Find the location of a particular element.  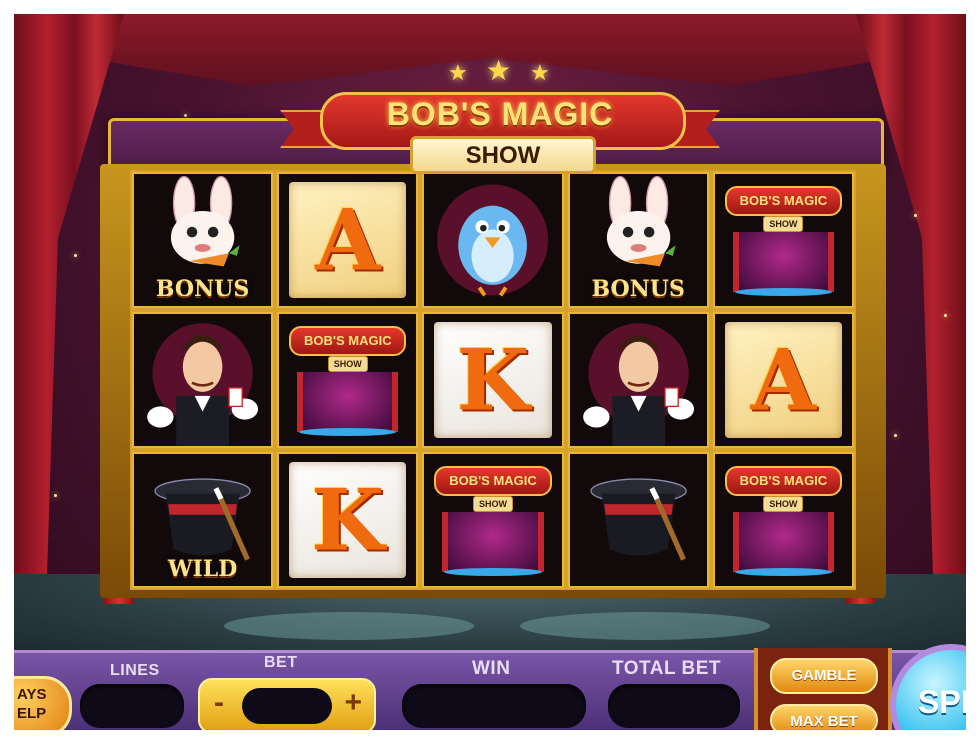

top-hat-icon is located at coordinates (638, 519).